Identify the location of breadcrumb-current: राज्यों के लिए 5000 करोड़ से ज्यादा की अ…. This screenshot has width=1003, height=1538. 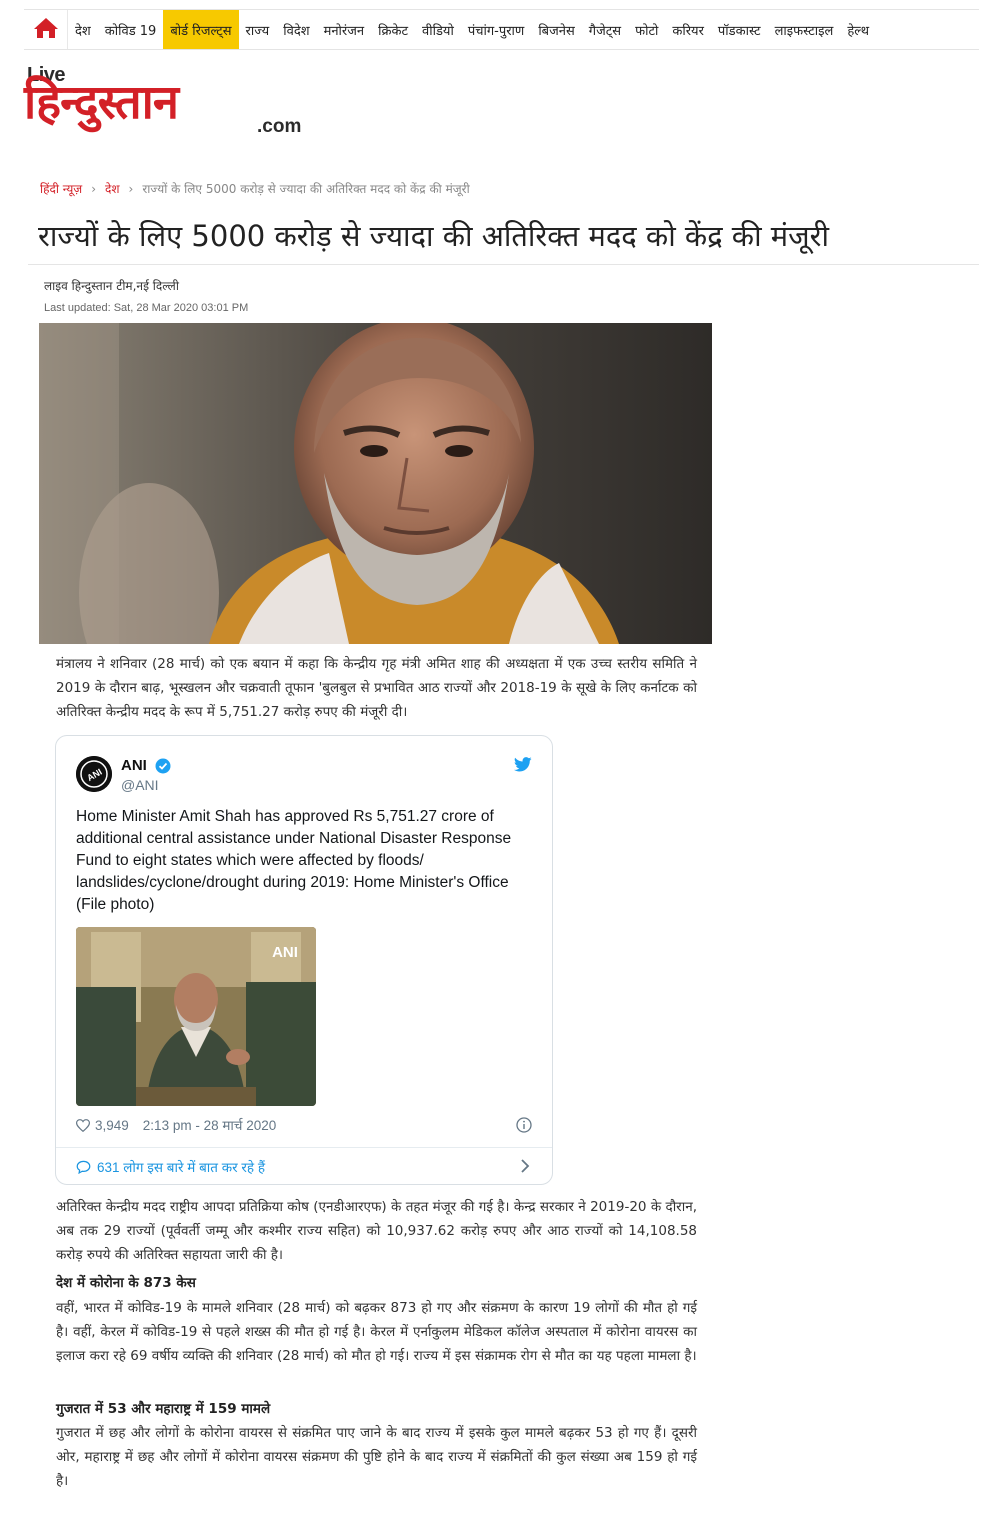
(306, 189).